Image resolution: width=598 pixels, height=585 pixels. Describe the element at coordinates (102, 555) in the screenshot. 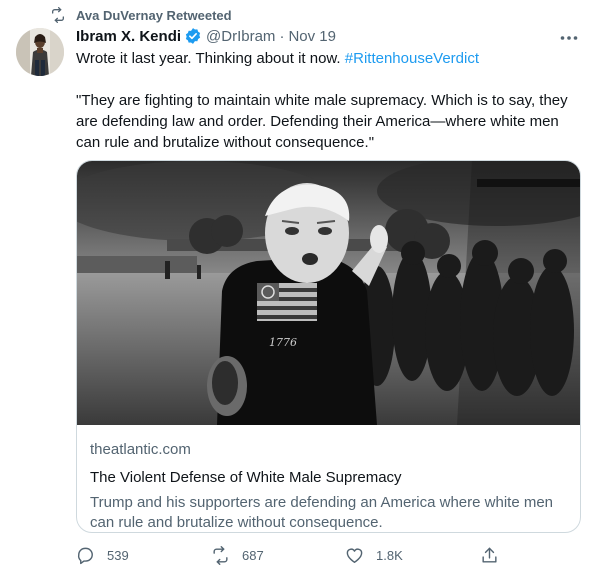

I see `reply-button: 539` at that location.